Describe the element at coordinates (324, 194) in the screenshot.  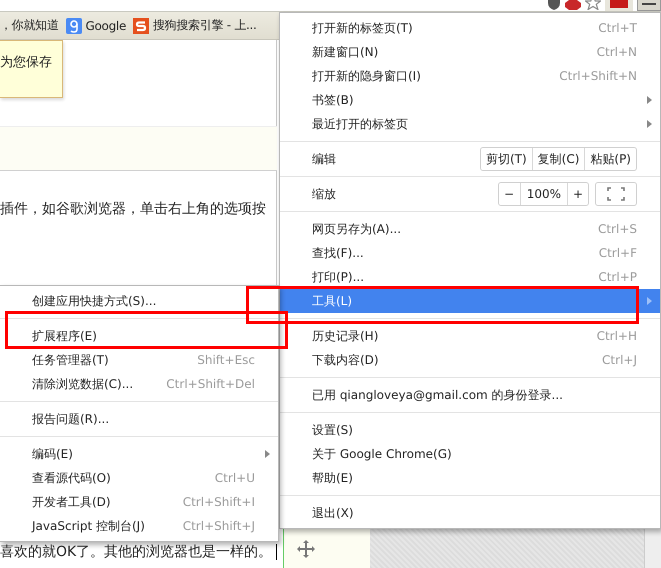
I see `menu-label: 缩放` at that location.